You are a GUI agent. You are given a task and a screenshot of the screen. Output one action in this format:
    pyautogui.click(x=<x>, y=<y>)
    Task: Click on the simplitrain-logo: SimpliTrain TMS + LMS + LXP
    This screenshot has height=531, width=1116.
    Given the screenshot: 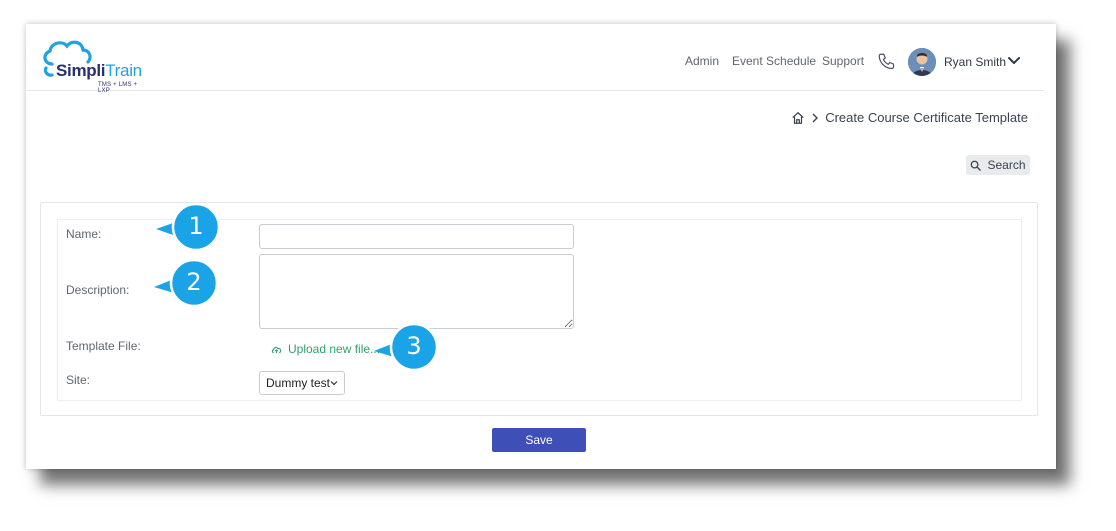 What is the action you would take?
    pyautogui.click(x=91, y=66)
    